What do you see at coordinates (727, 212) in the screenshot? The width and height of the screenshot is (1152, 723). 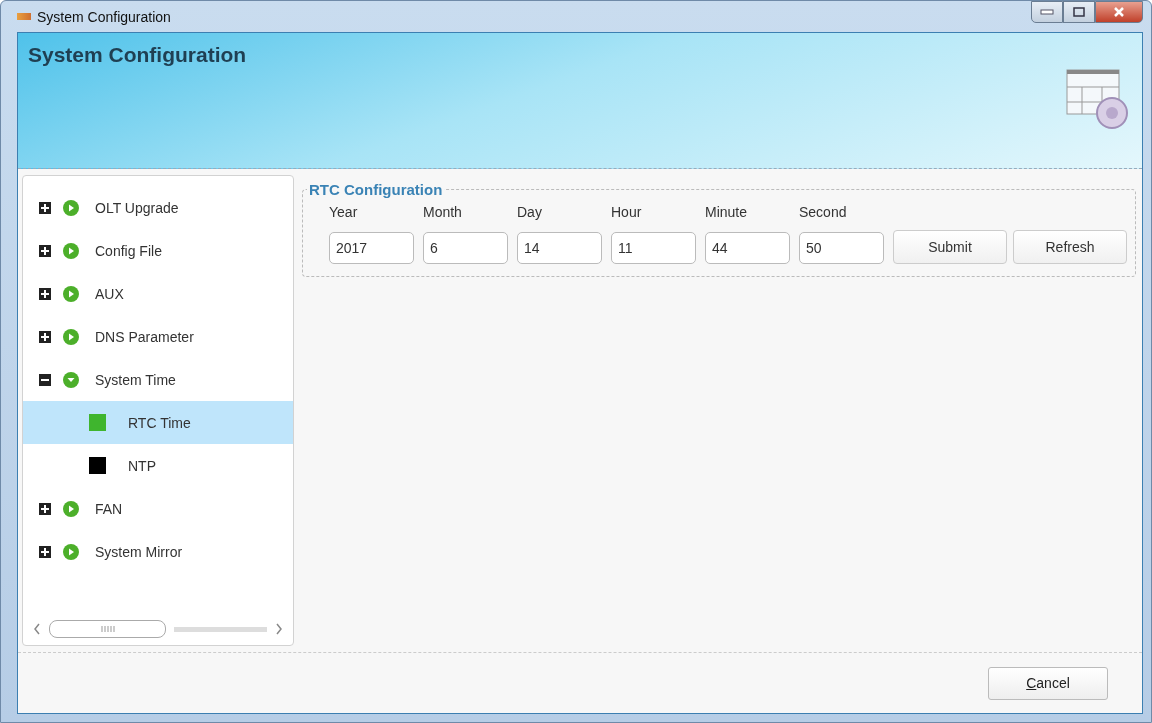 I see `field-label: Minute` at bounding box center [727, 212].